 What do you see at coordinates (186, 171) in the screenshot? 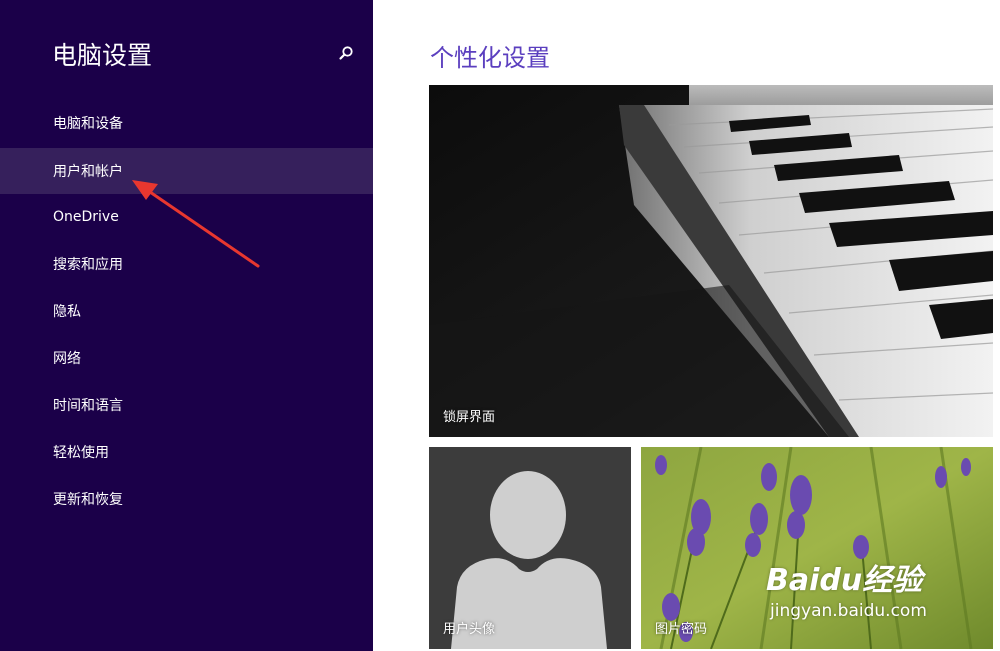
I see `sidebar-item-accounts: 用户和帐户` at bounding box center [186, 171].